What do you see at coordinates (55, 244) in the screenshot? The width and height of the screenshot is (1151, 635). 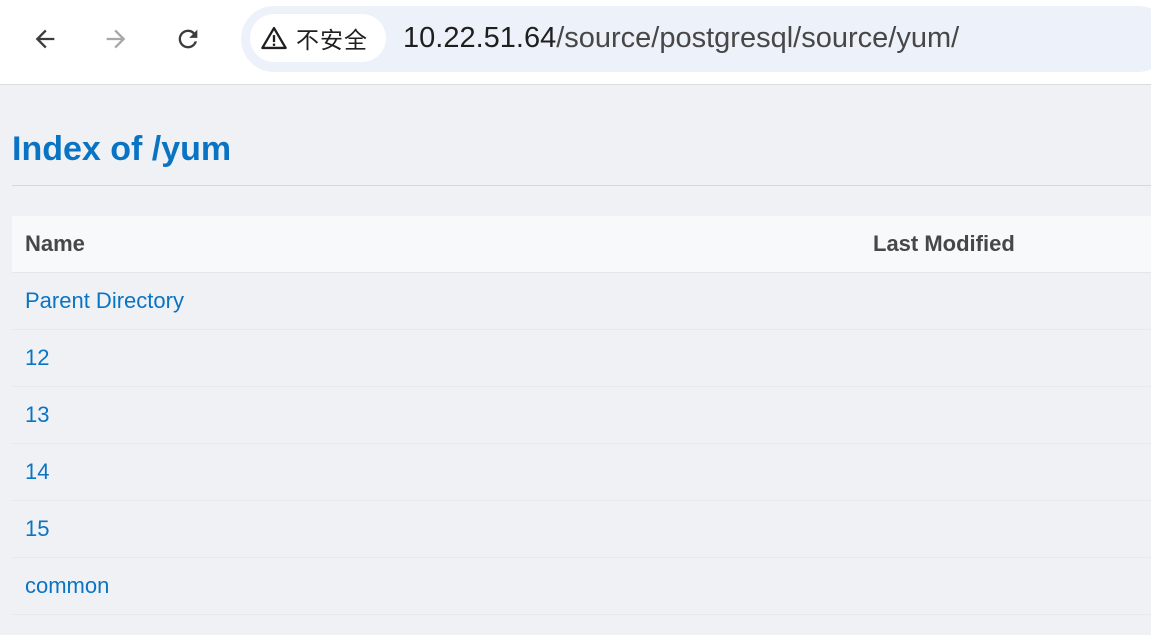 I see `column-header-name: Name` at bounding box center [55, 244].